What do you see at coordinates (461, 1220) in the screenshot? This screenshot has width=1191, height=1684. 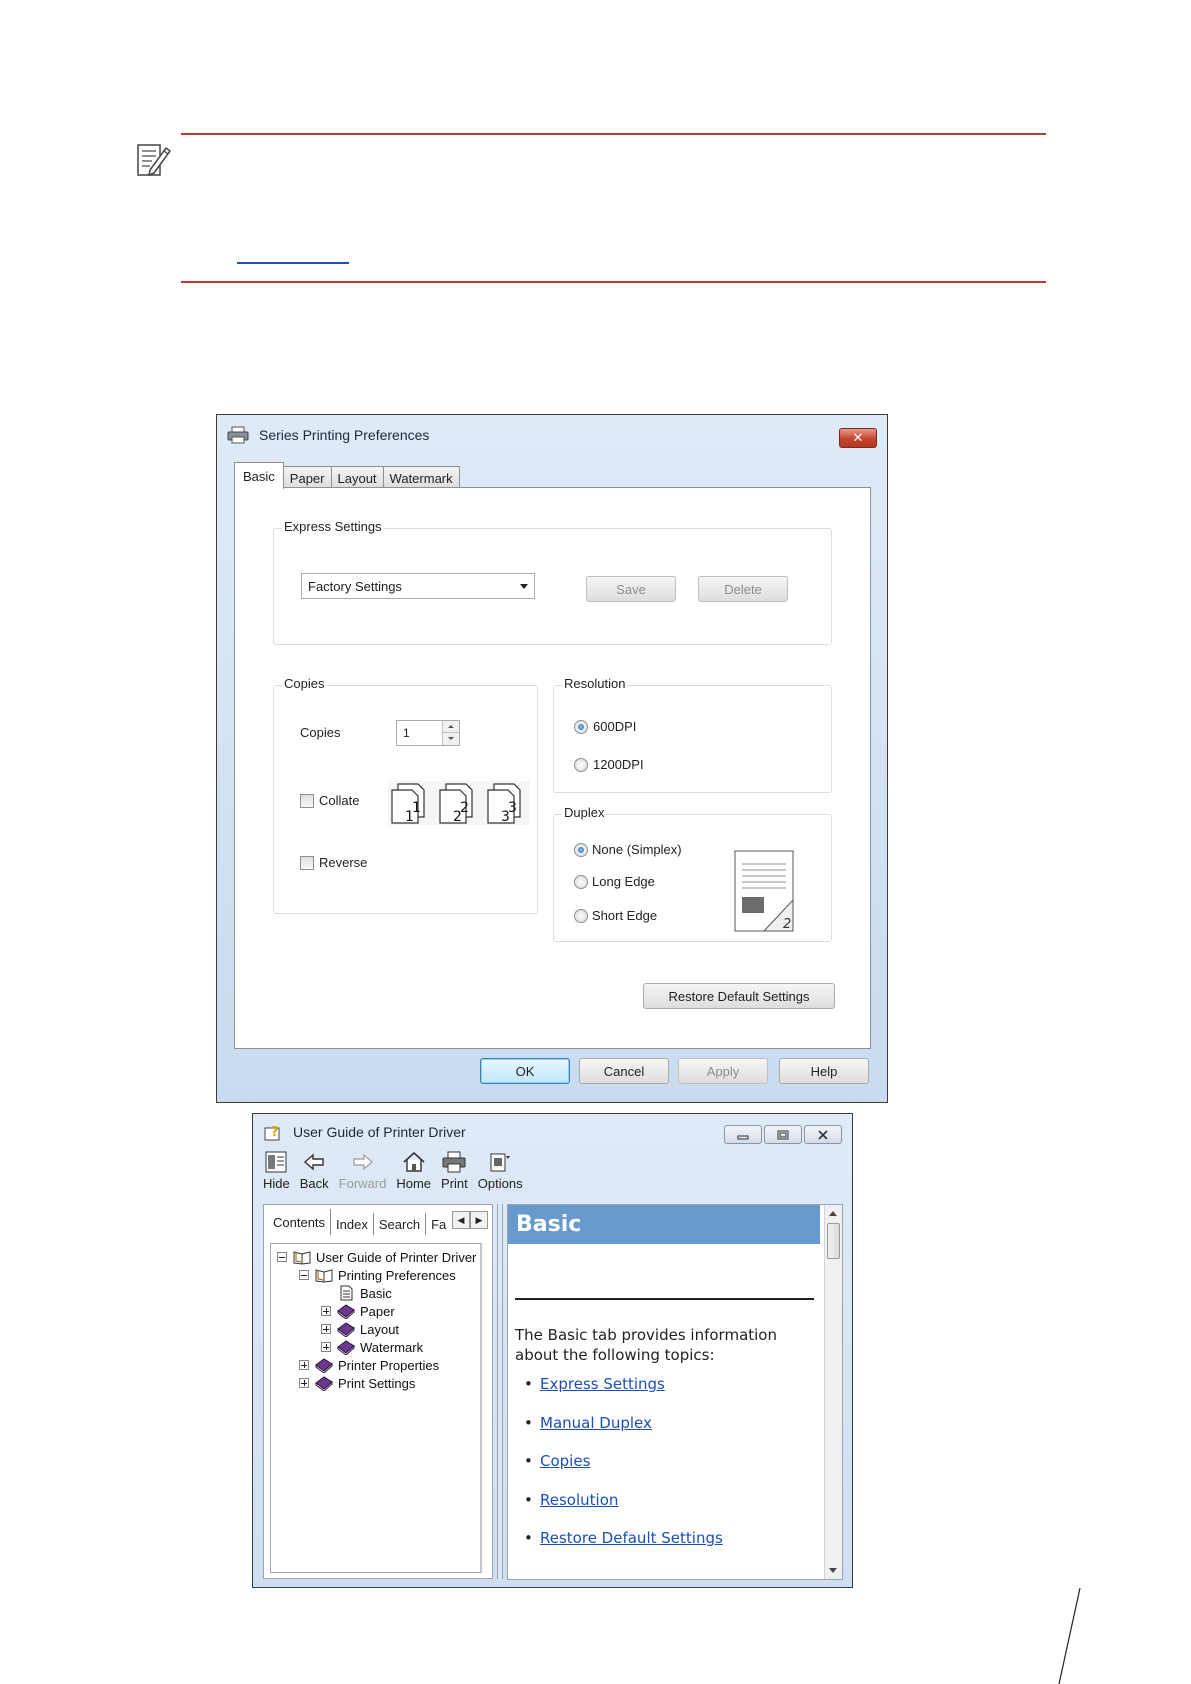 I see `tab-scroll-left-icon: ◀` at bounding box center [461, 1220].